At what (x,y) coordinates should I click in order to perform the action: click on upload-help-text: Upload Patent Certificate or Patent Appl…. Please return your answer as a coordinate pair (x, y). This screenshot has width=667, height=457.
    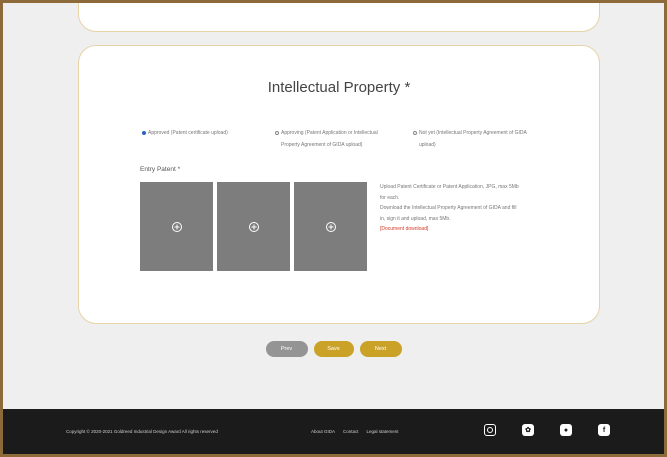
    Looking at the image, I should click on (450, 208).